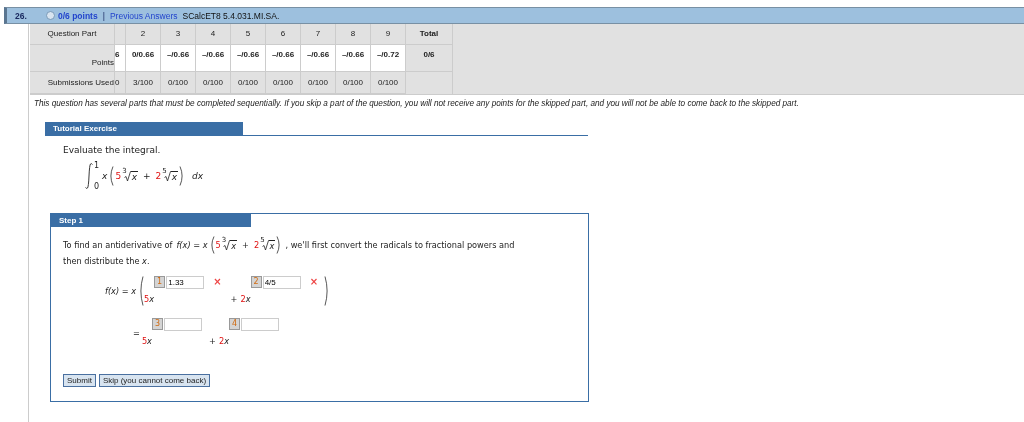 This screenshot has height=422, width=1024. What do you see at coordinates (235, 324) in the screenshot?
I see `part-number: 4` at bounding box center [235, 324].